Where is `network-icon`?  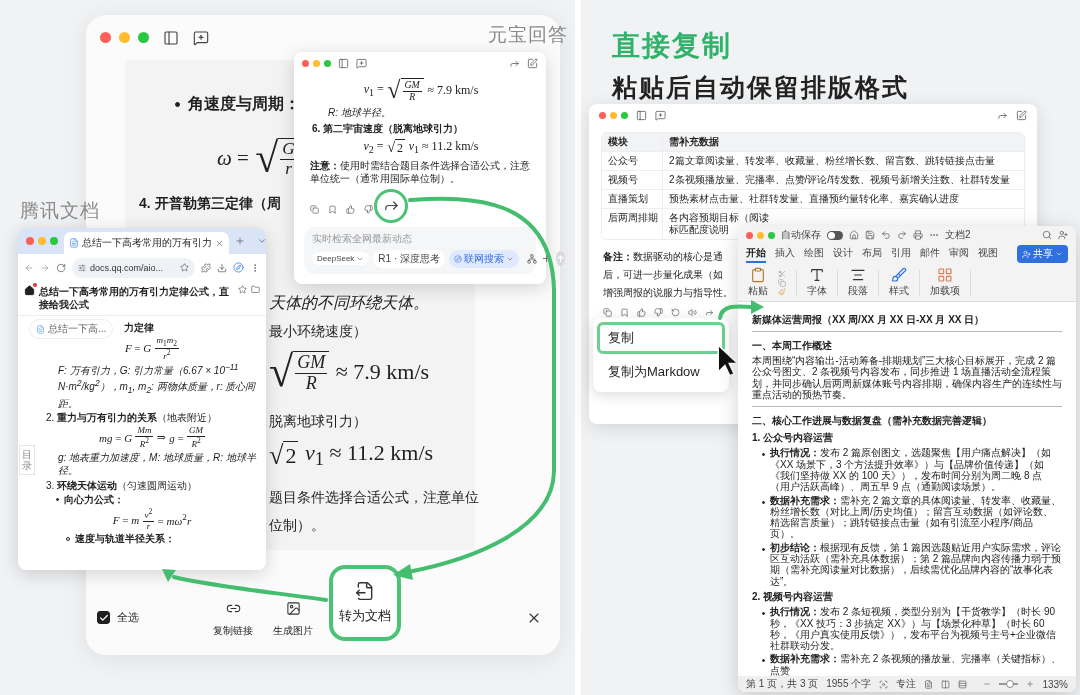
network-icon is located at coordinates (532, 258).